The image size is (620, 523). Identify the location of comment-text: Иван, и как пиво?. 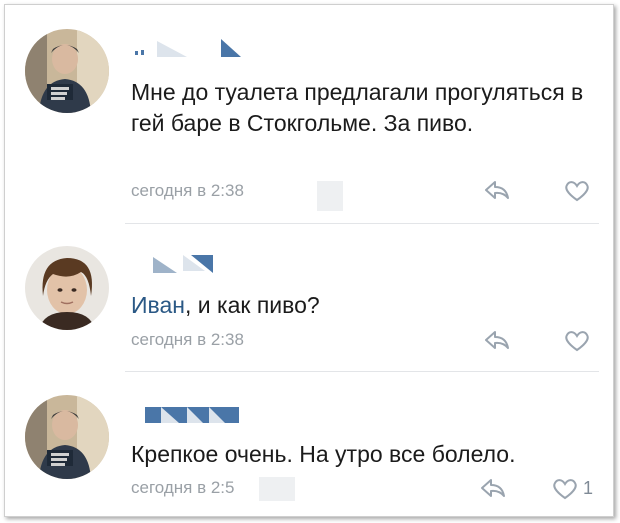
(366, 305).